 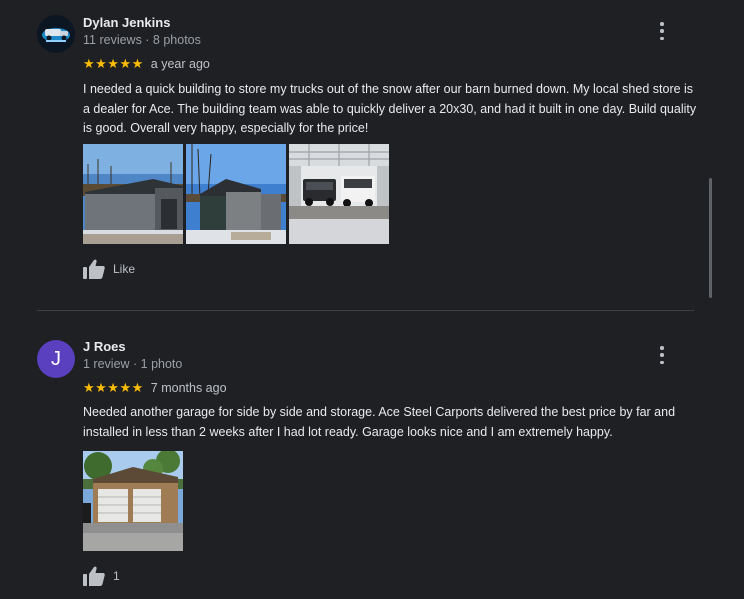 What do you see at coordinates (124, 269) in the screenshot?
I see `like-label: Like` at bounding box center [124, 269].